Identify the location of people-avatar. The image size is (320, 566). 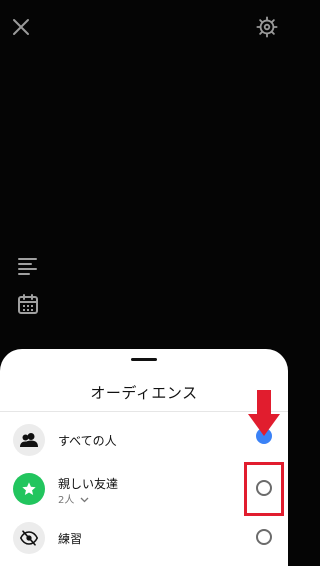
(29, 440).